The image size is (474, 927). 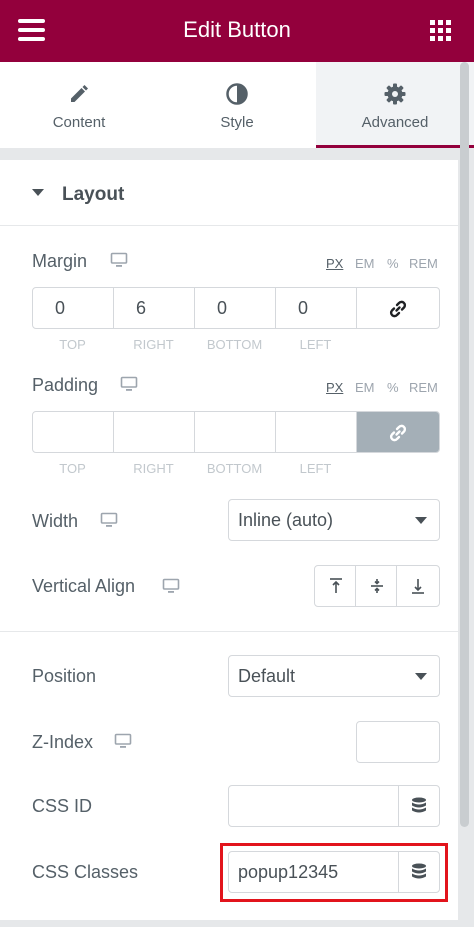 I want to click on margin-unit-rem: REM, so click(x=423, y=263).